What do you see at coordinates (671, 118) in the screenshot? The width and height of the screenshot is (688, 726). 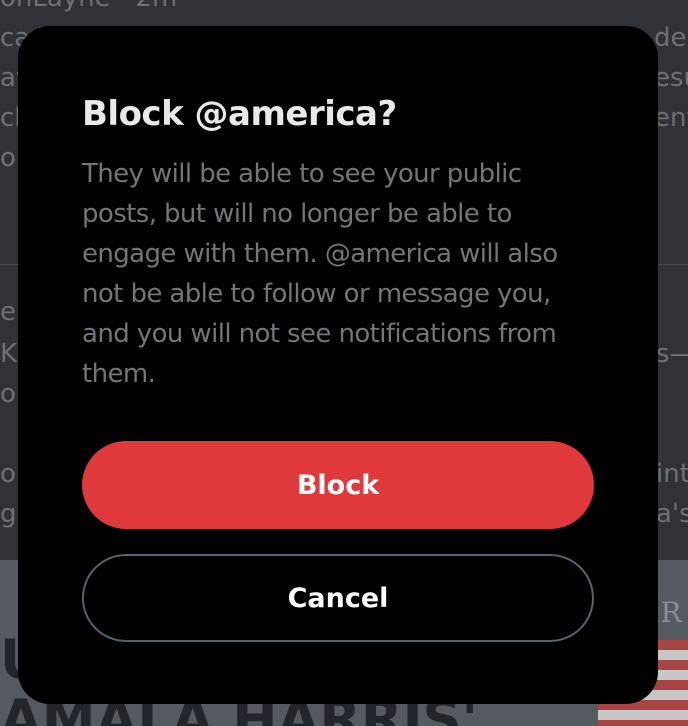 I see `feed-fragment: ent` at bounding box center [671, 118].